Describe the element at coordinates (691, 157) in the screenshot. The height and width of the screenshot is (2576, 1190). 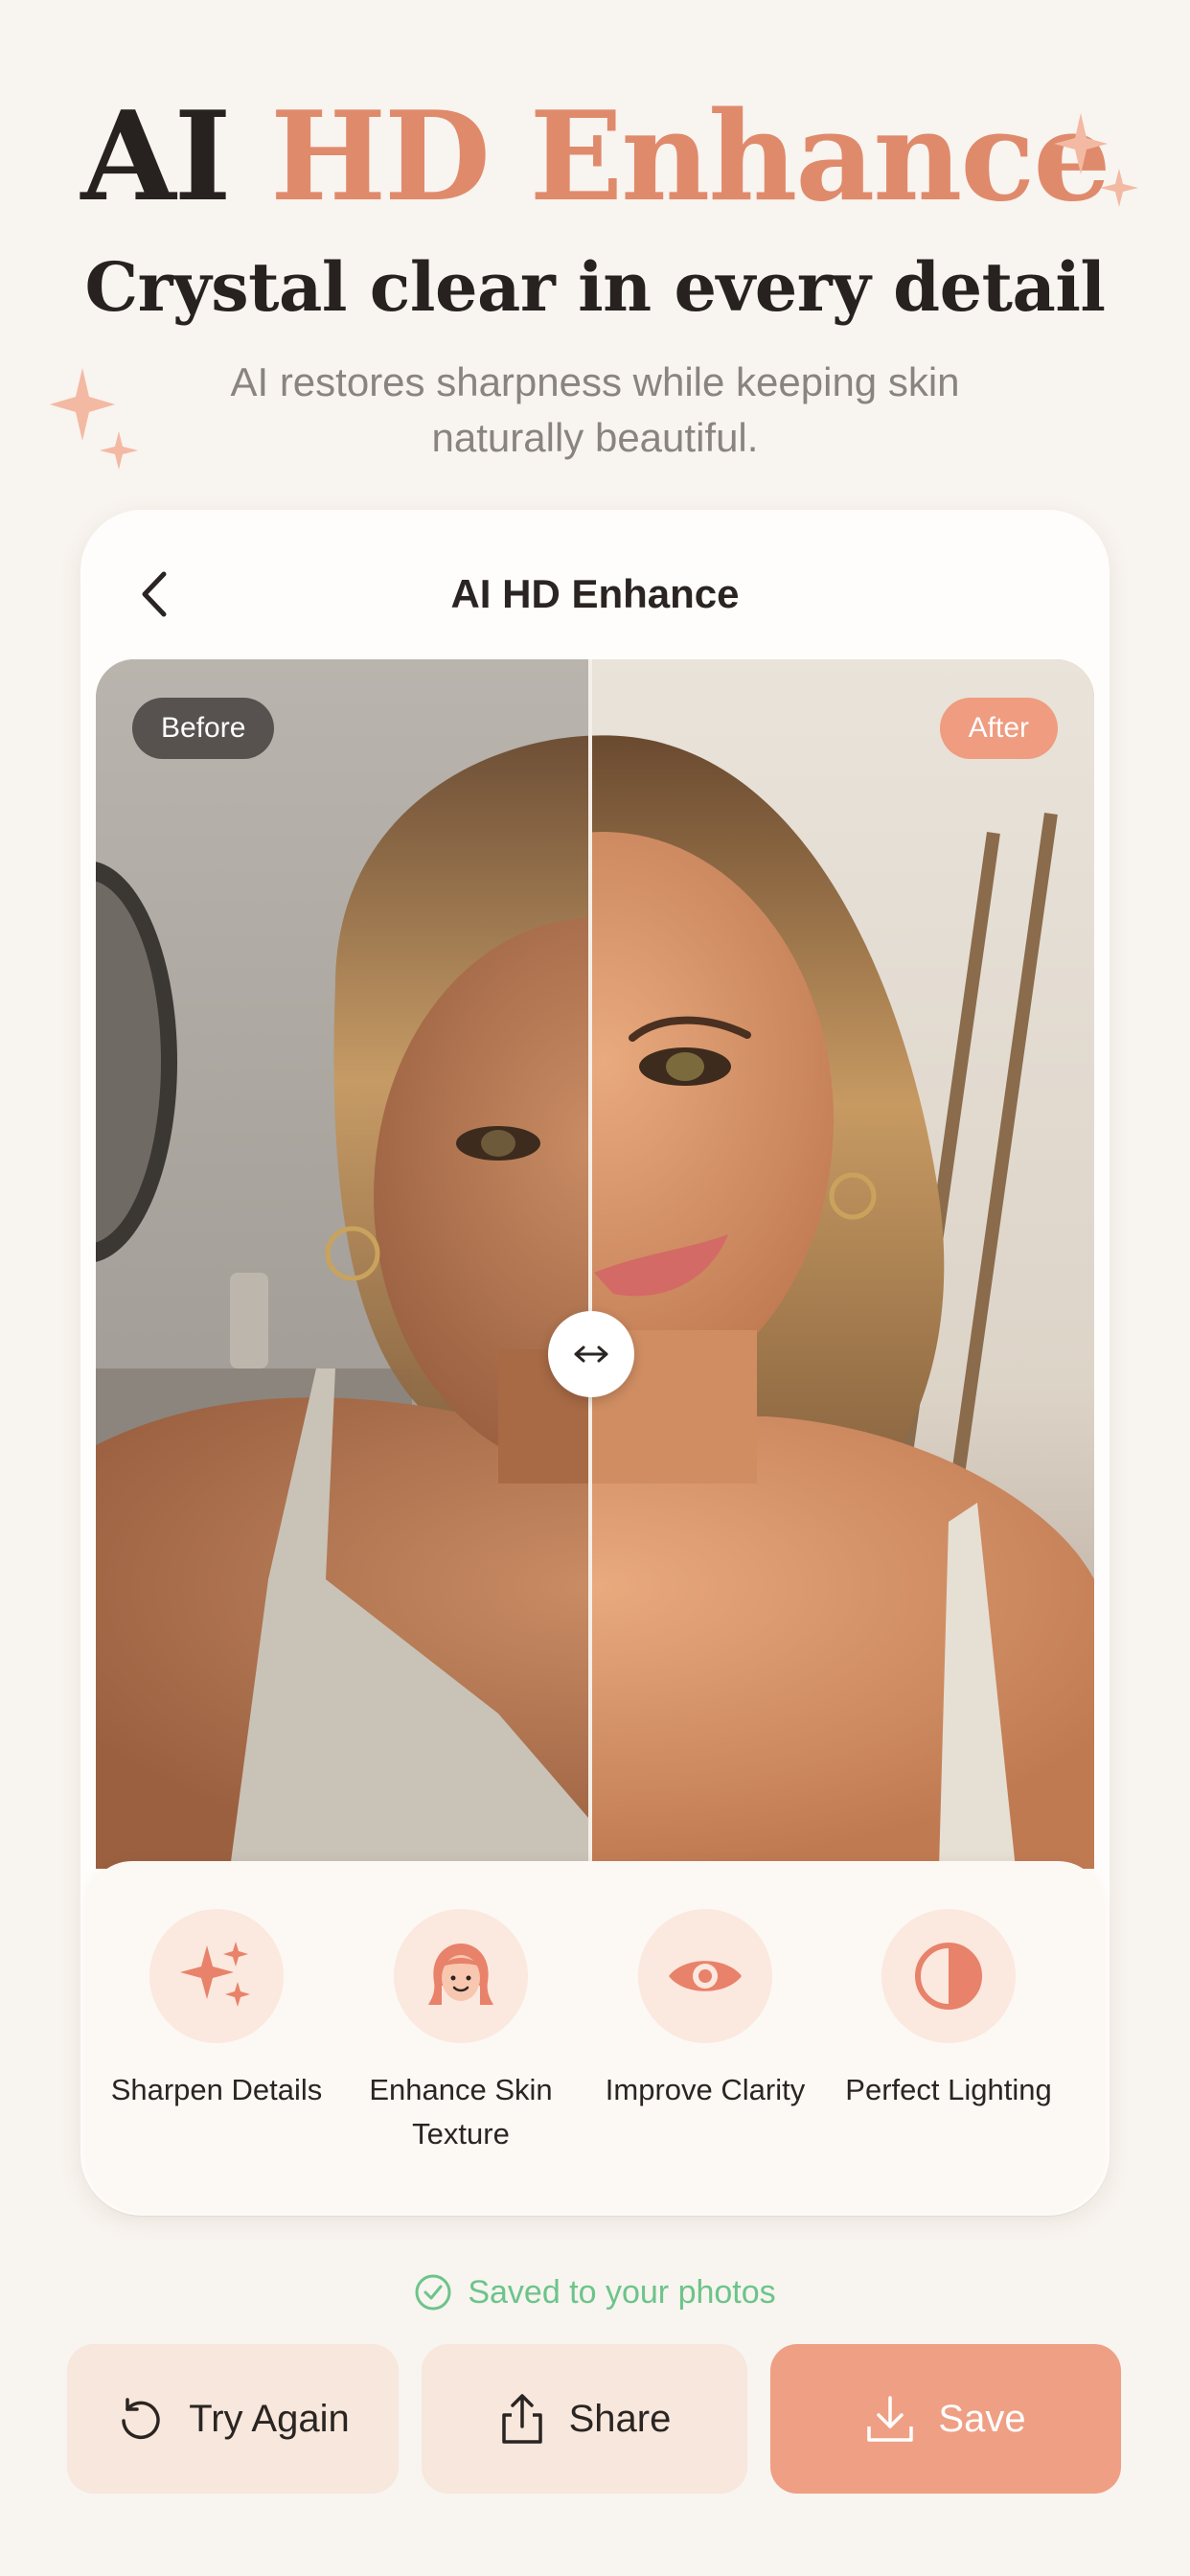
I see `hero-title-accent: HD Enhance` at that location.